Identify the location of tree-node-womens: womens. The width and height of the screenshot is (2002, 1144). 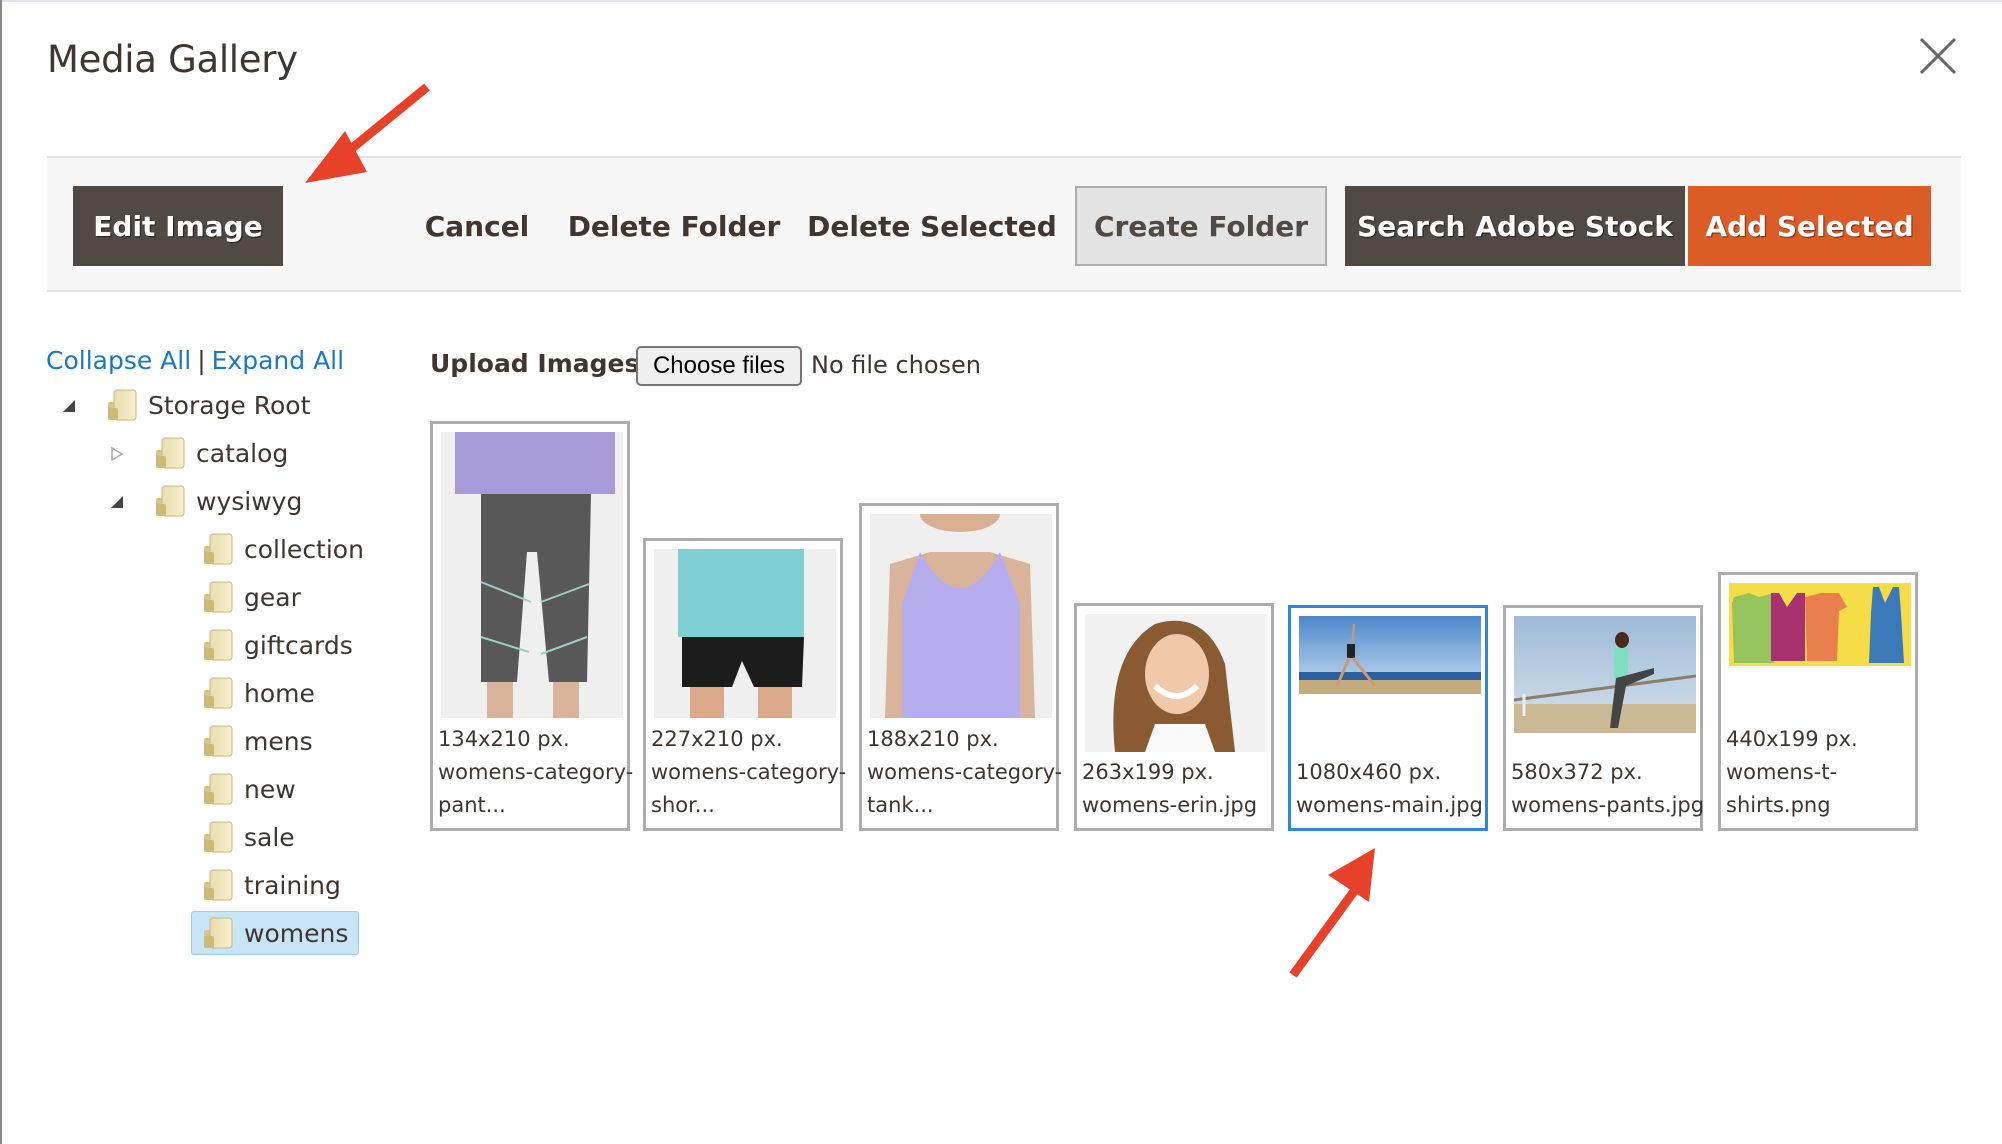
(275, 933).